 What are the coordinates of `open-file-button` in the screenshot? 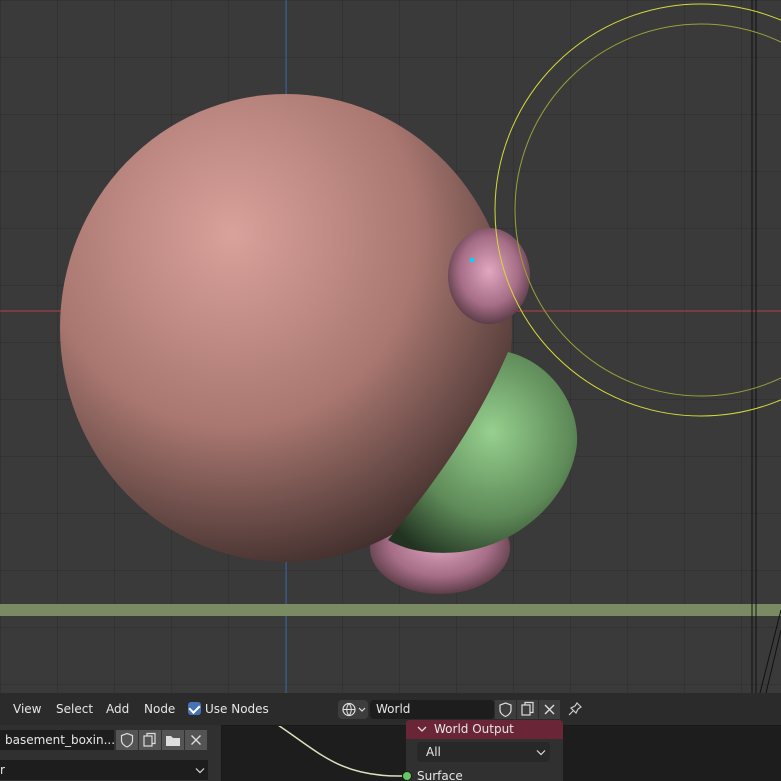 It's located at (173, 740).